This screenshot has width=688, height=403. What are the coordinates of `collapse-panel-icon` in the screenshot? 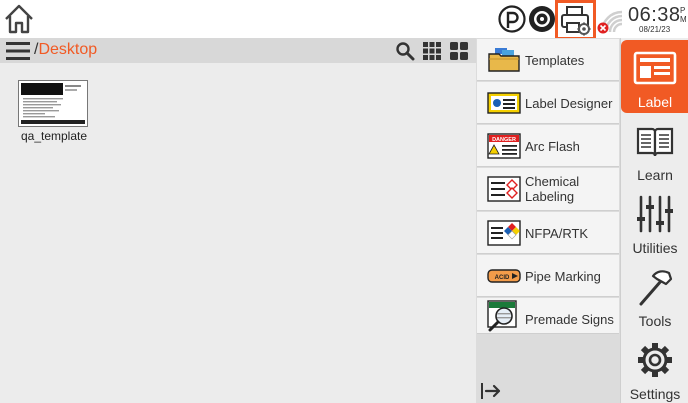 It's located at (491, 391).